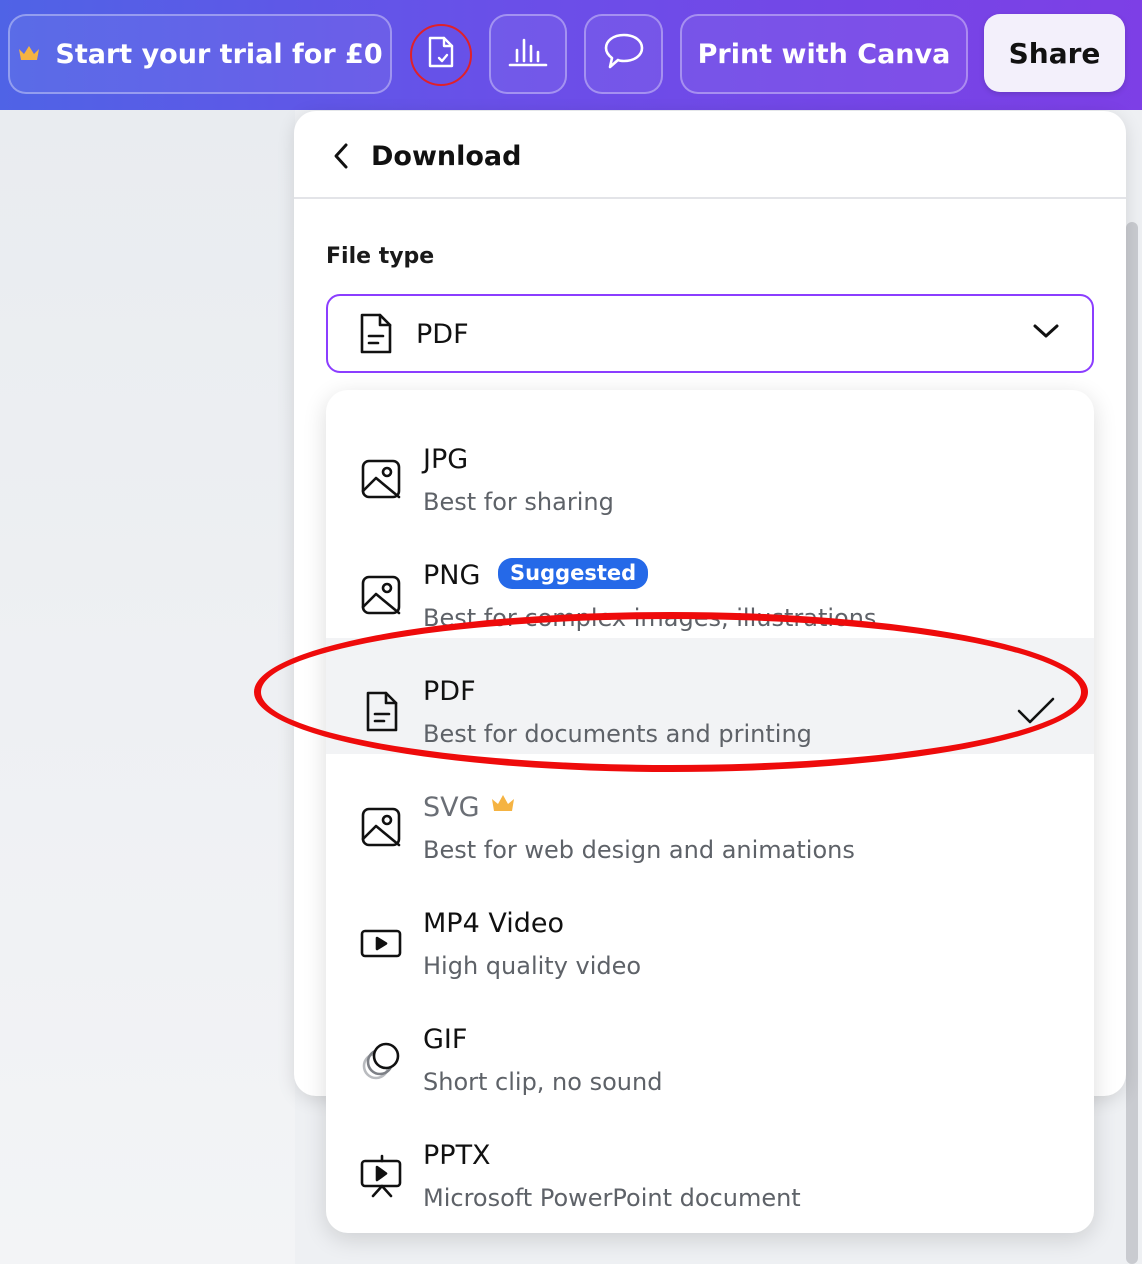  What do you see at coordinates (1132, 743) in the screenshot?
I see `scrollbar` at bounding box center [1132, 743].